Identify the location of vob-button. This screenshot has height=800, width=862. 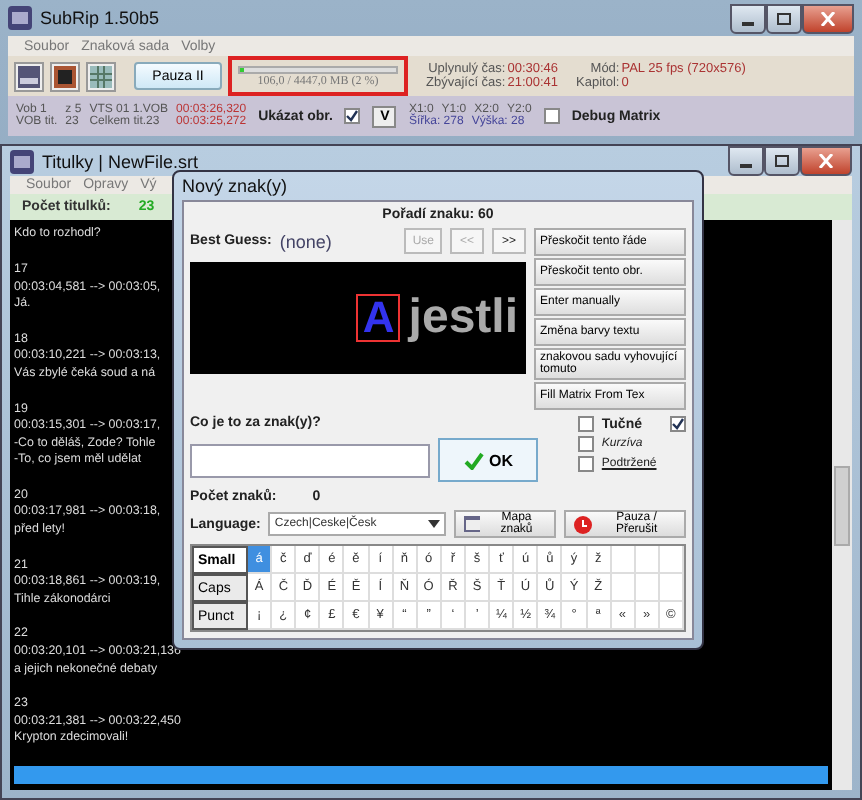
(29, 76).